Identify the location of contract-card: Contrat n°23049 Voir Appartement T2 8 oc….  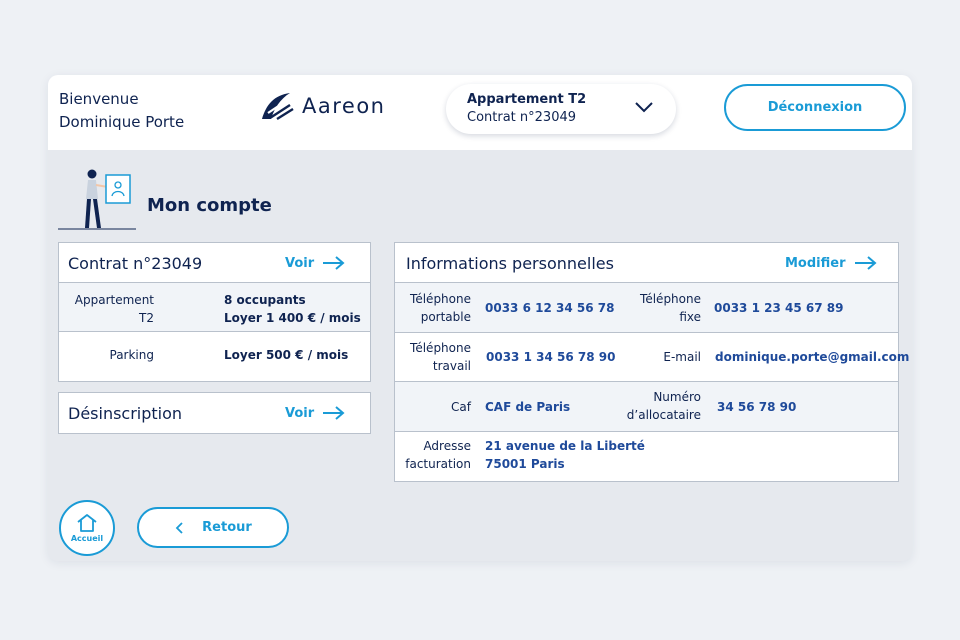
(214, 312).